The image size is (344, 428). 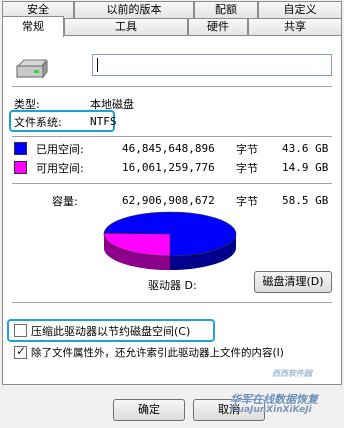 What do you see at coordinates (218, 26) in the screenshot?
I see `tab-hardware: 硬件` at bounding box center [218, 26].